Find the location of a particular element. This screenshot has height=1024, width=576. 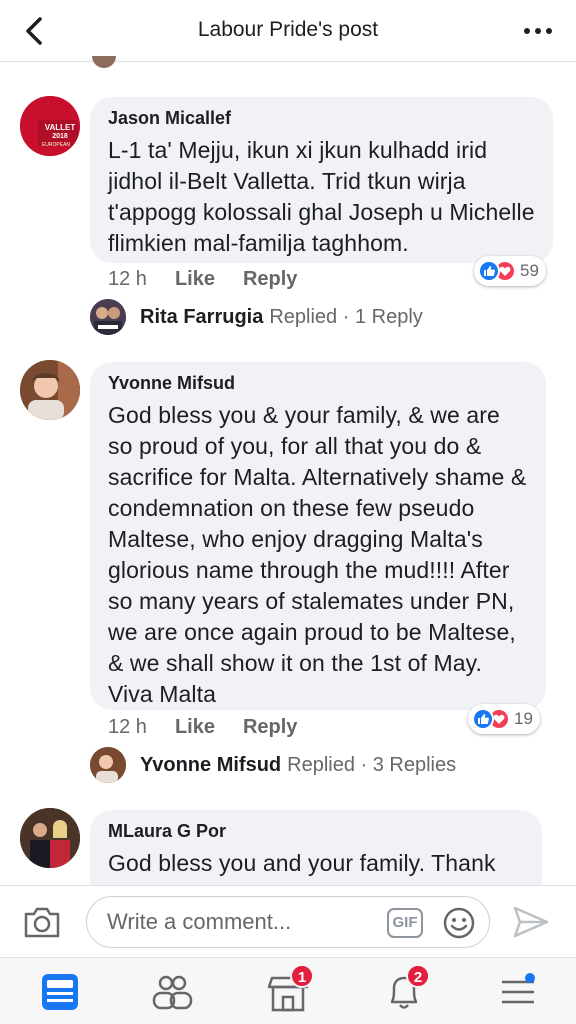

send-arrow-icon is located at coordinates (531, 922).